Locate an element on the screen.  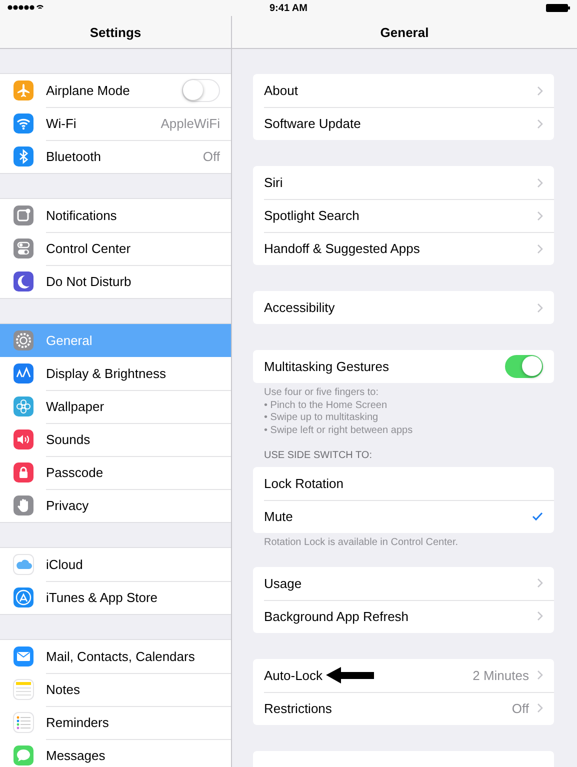
page-title: General is located at coordinates (404, 32).